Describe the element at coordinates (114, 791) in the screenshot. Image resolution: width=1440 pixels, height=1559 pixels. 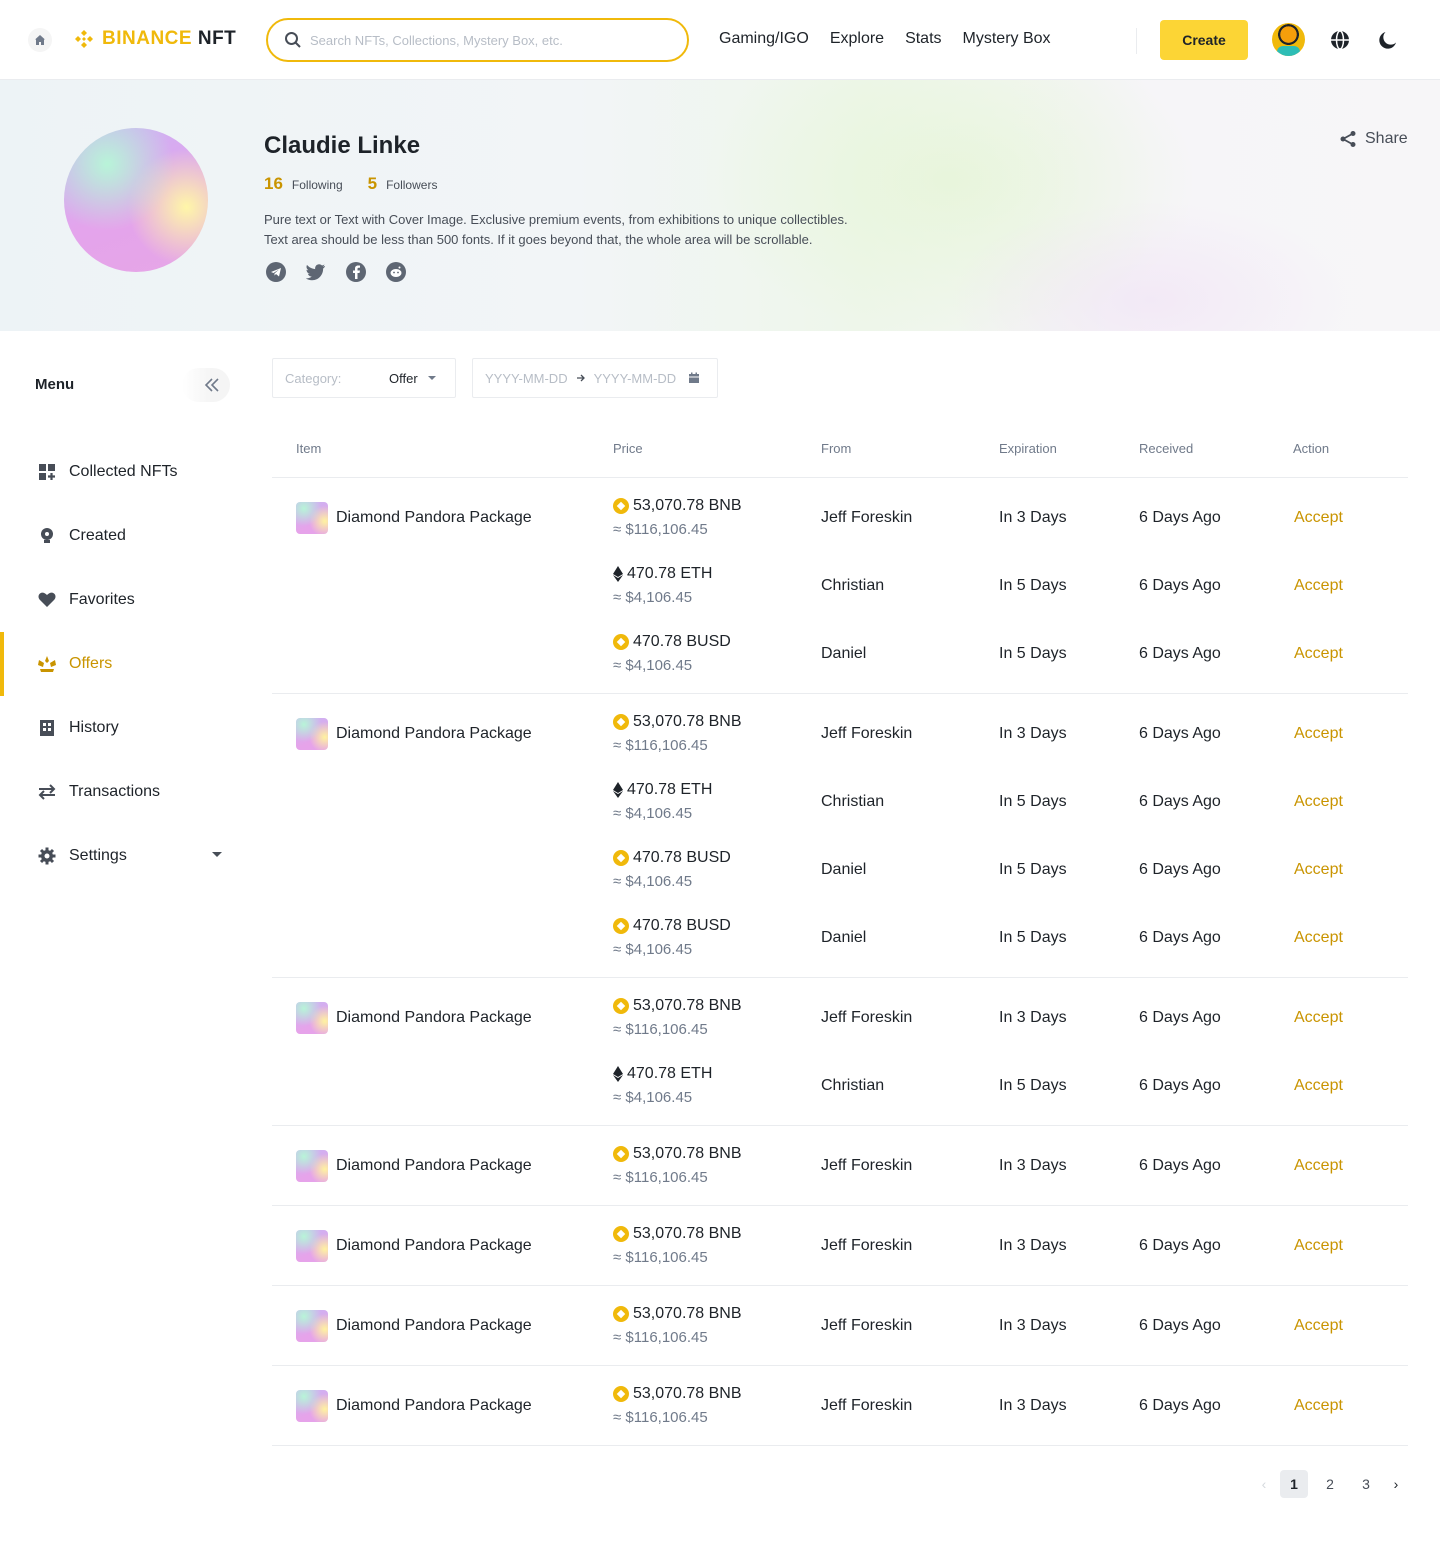
I see `sidebar-item-label: Transactions` at that location.